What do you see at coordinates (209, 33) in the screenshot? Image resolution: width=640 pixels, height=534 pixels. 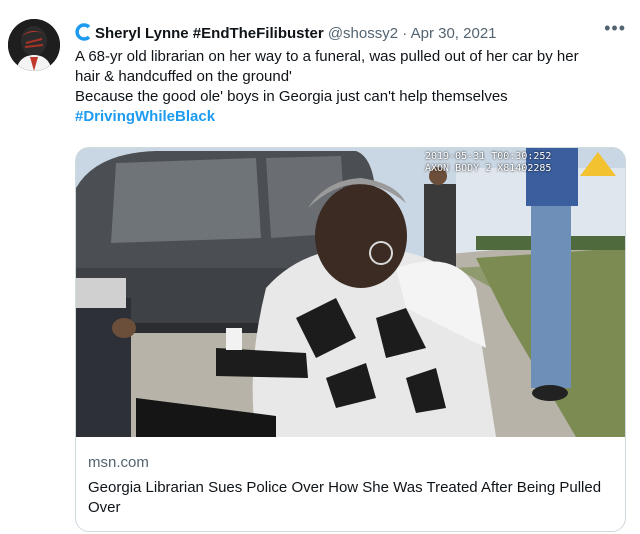 I see `author-name: Sheryl Lynne #EndTheFilibuster` at bounding box center [209, 33].